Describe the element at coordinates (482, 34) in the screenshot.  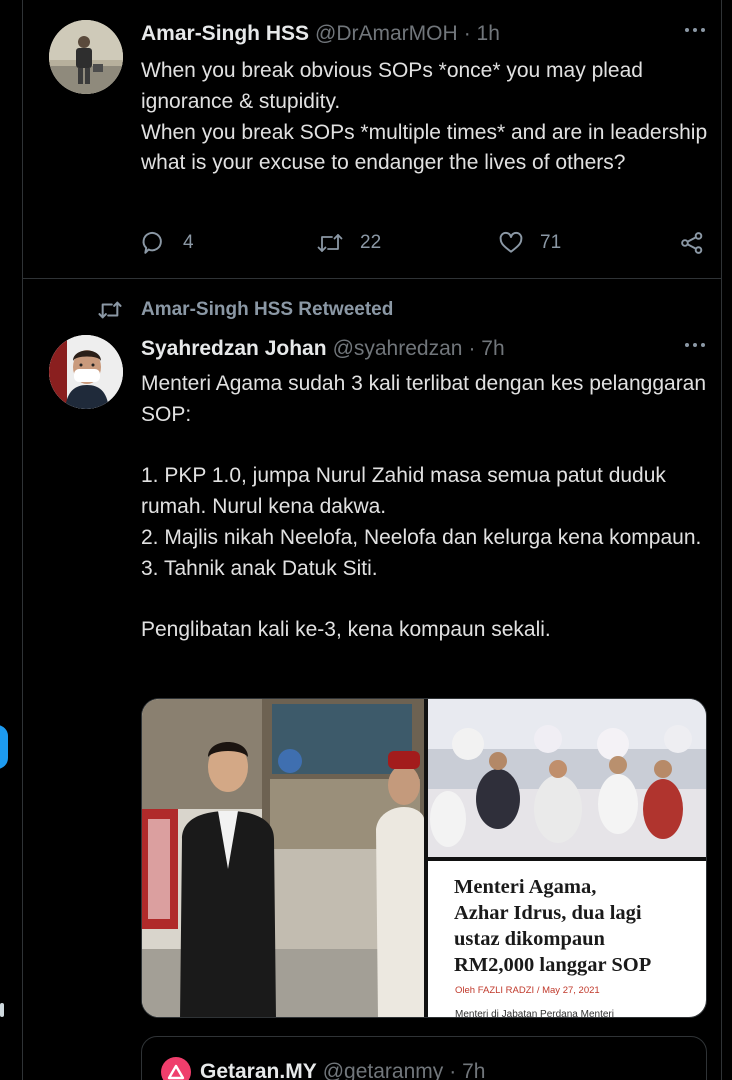
I see `tweet-time: · 1h` at that location.